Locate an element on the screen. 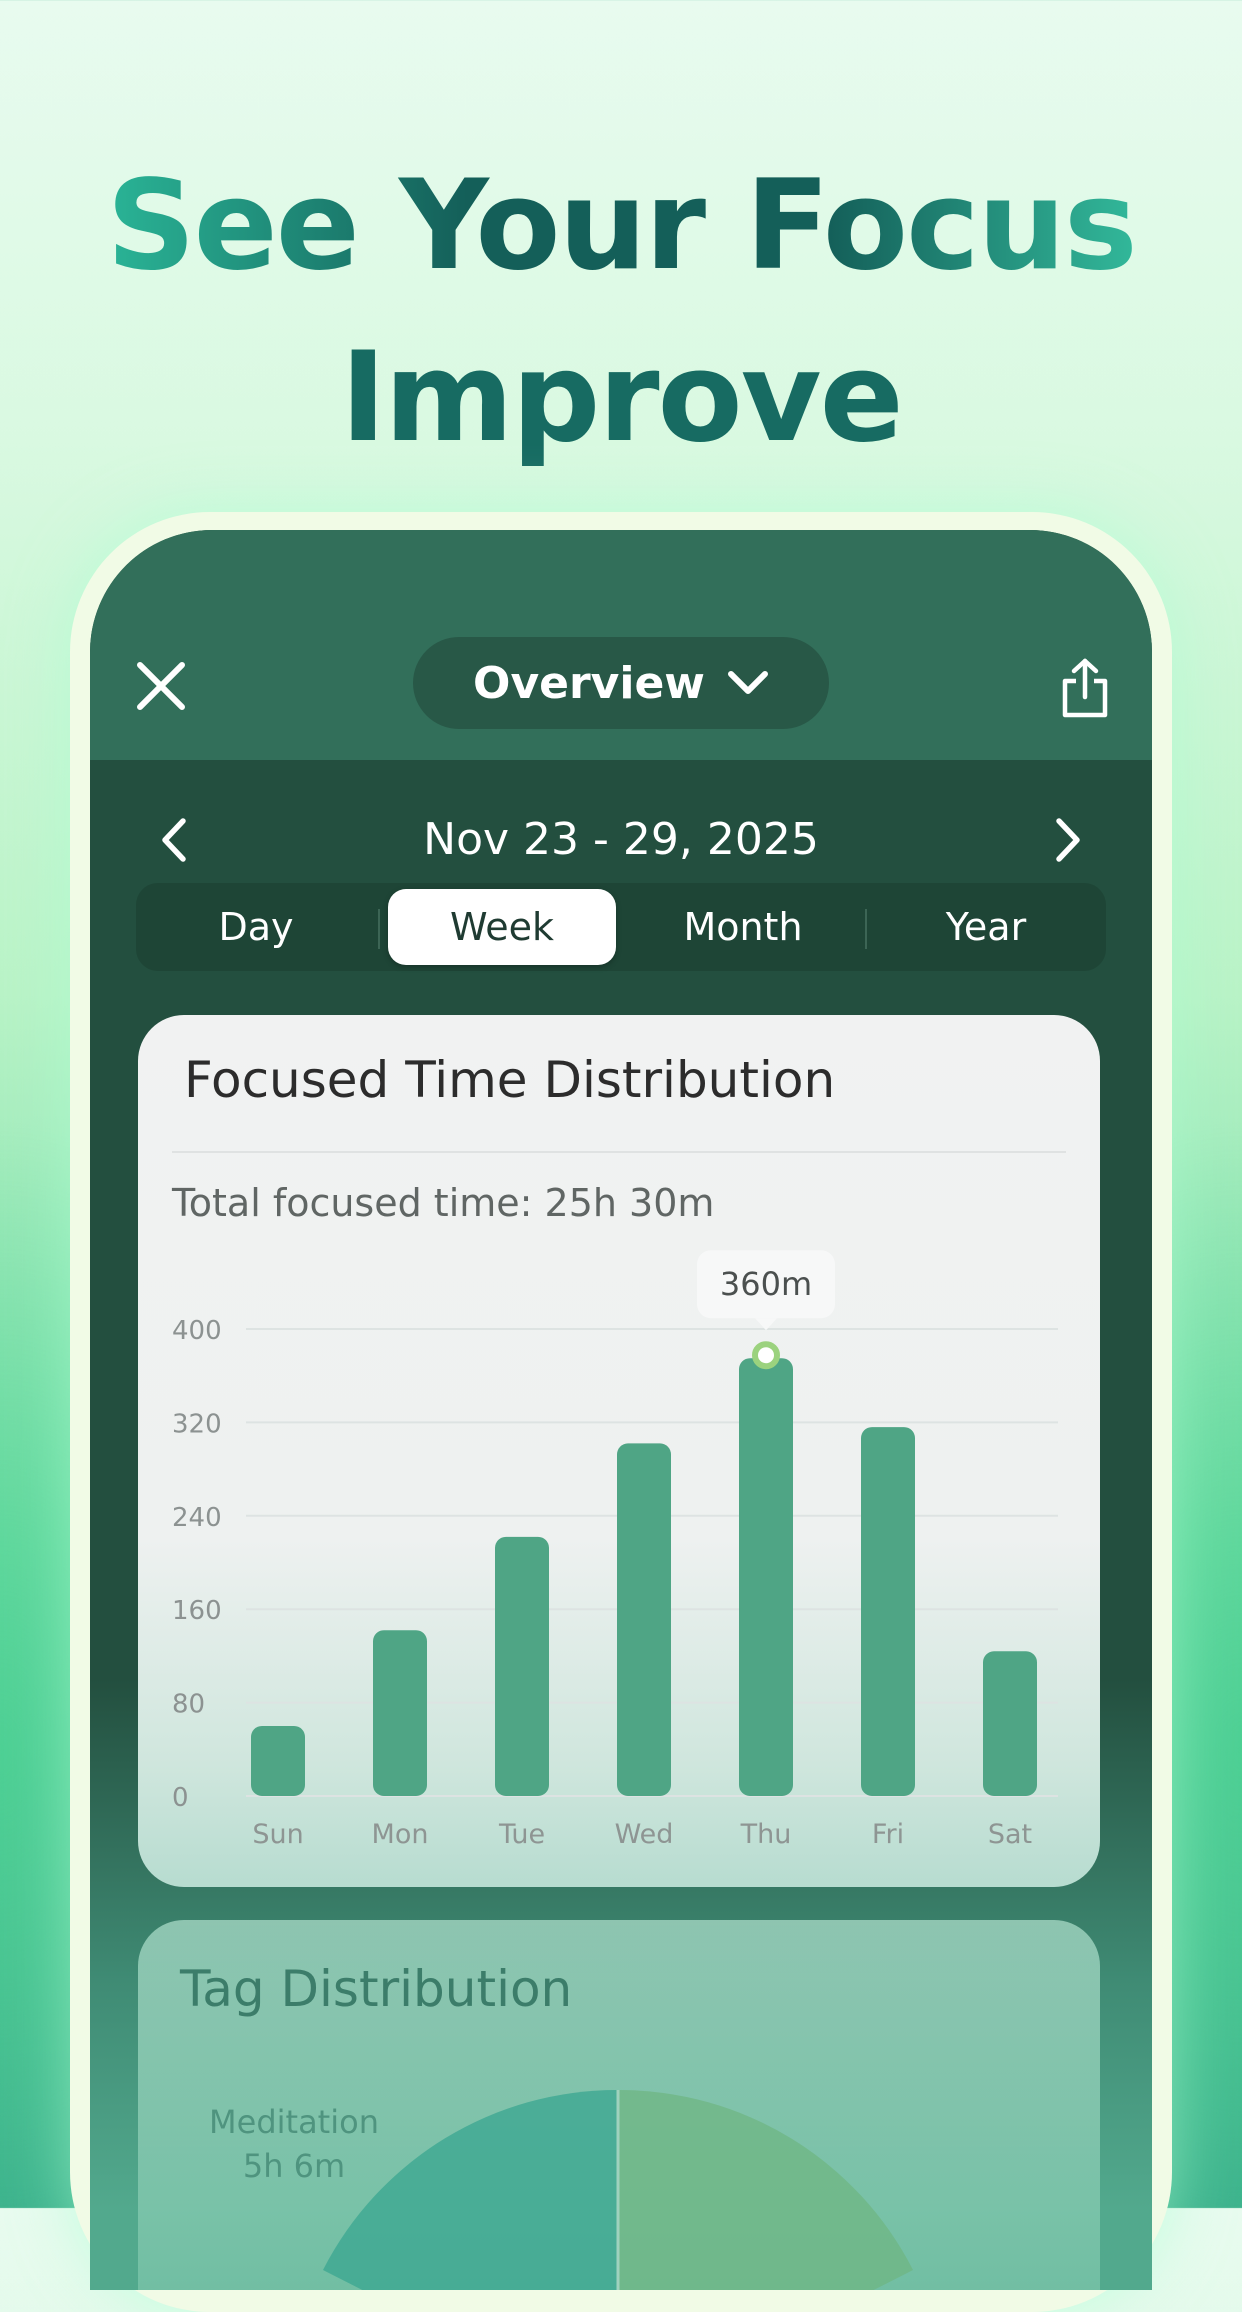  bar-mon is located at coordinates (400, 1713).